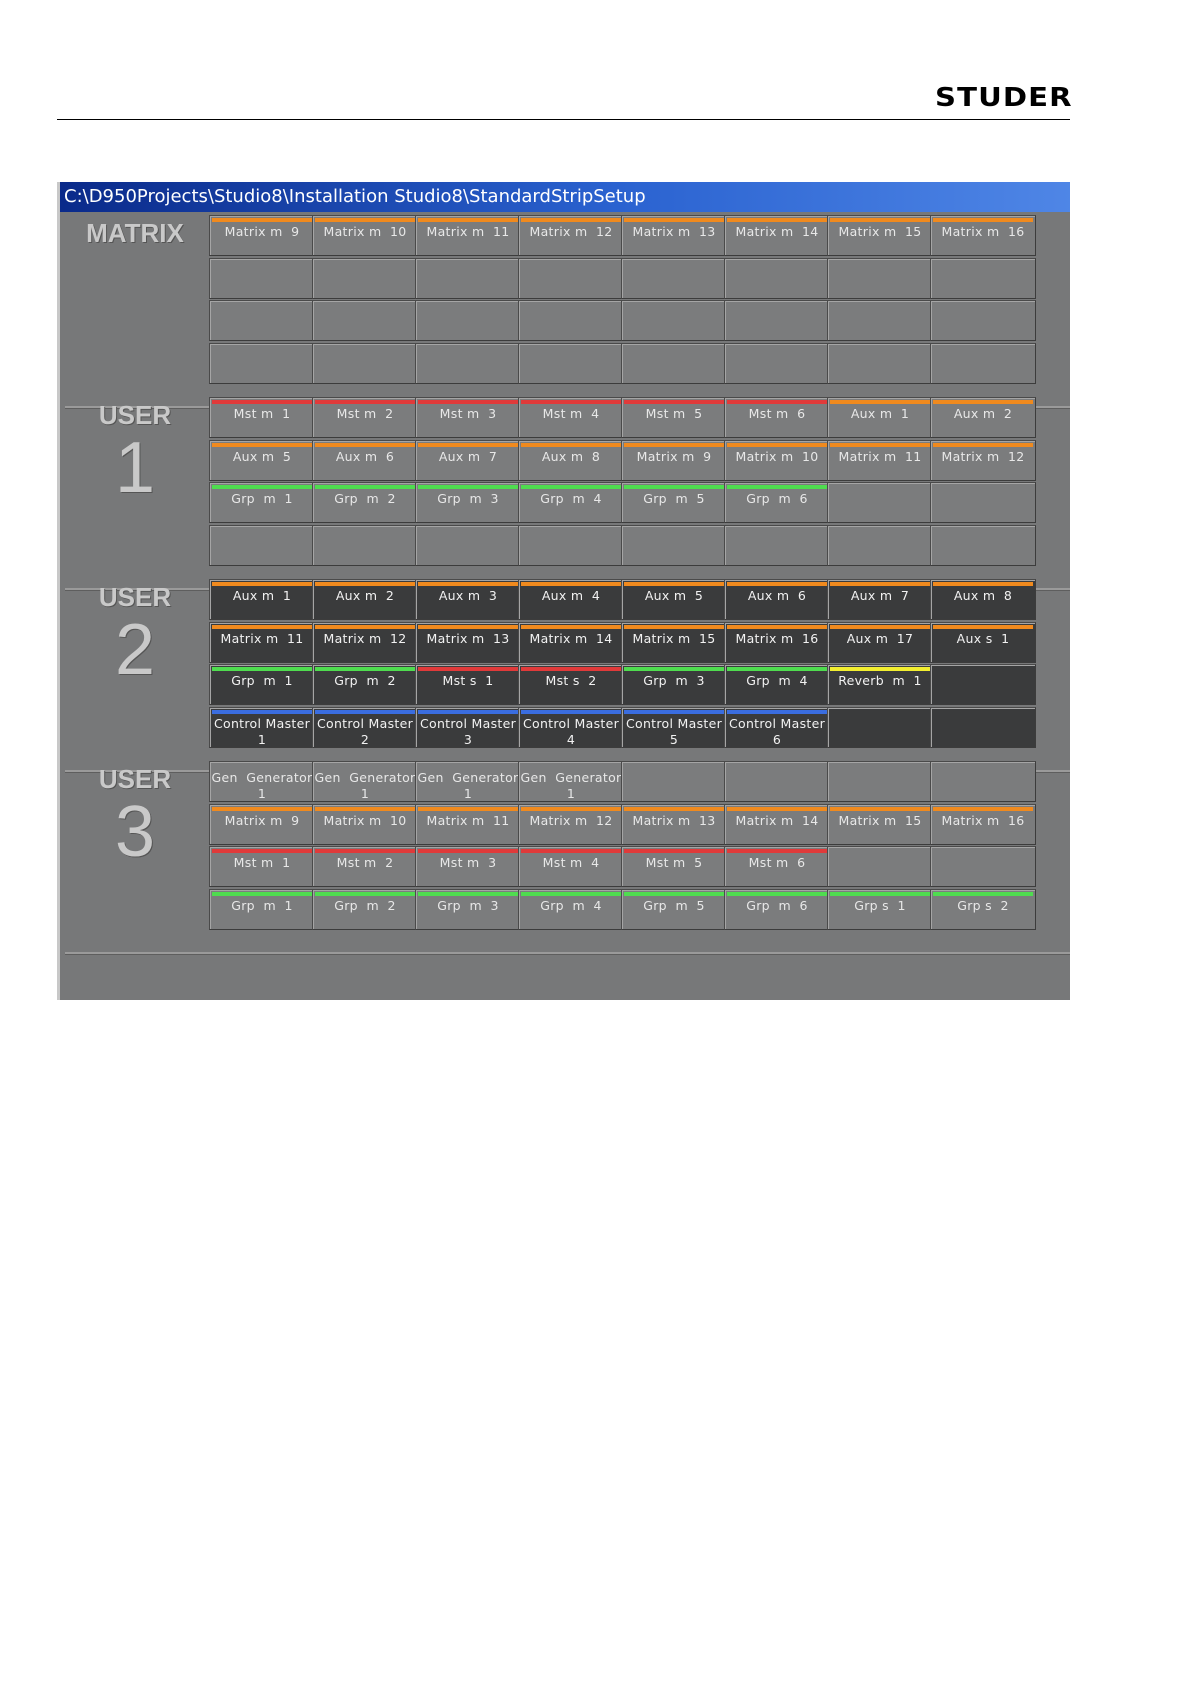 The height and width of the screenshot is (1684, 1191). I want to click on strip-button: Control Master 4, so click(571, 727).